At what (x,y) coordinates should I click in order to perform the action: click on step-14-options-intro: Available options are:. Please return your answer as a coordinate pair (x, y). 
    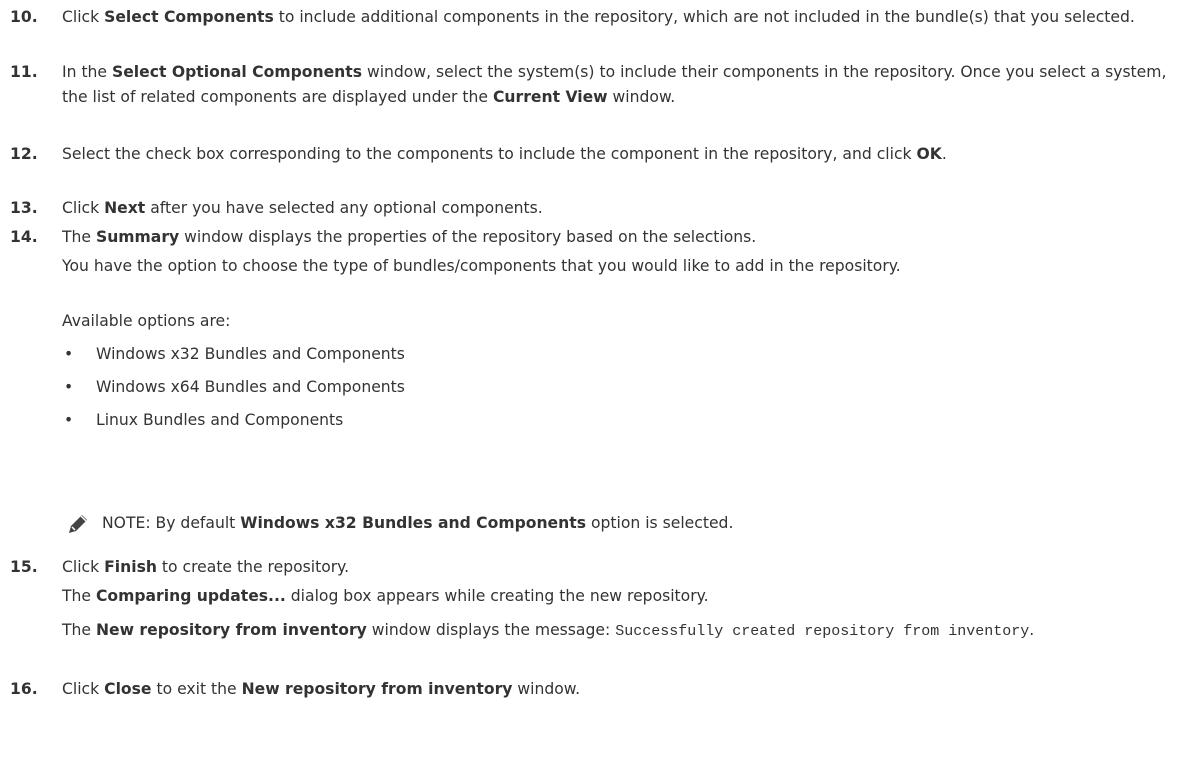
    Looking at the image, I should click on (146, 321).